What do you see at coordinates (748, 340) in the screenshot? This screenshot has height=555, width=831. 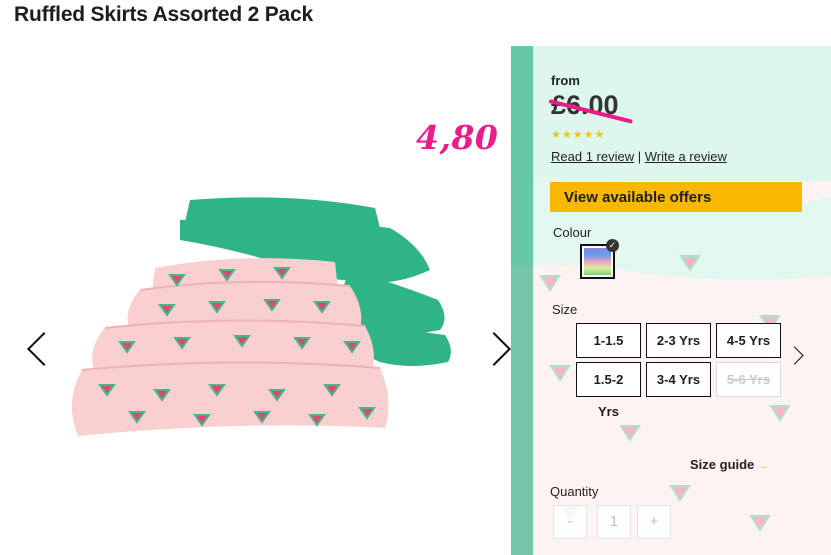 I see `size-option: 4-5 Yrs` at bounding box center [748, 340].